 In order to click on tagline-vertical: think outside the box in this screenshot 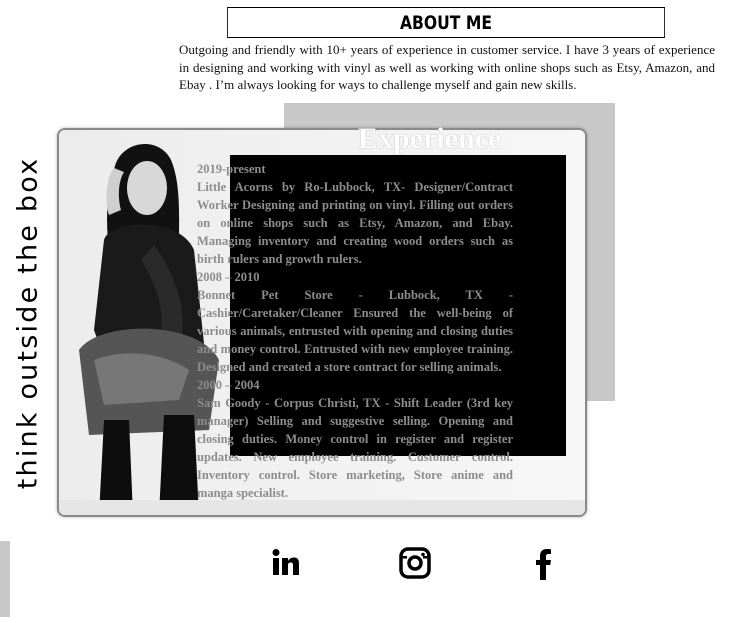, I will do `click(28, 322)`.